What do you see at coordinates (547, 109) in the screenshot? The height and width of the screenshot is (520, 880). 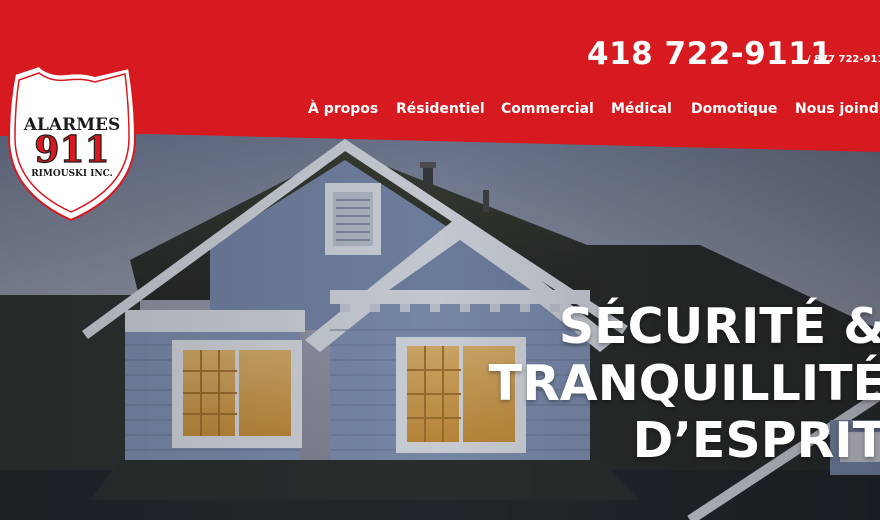 I see `nav-item-commercial: Commercial` at bounding box center [547, 109].